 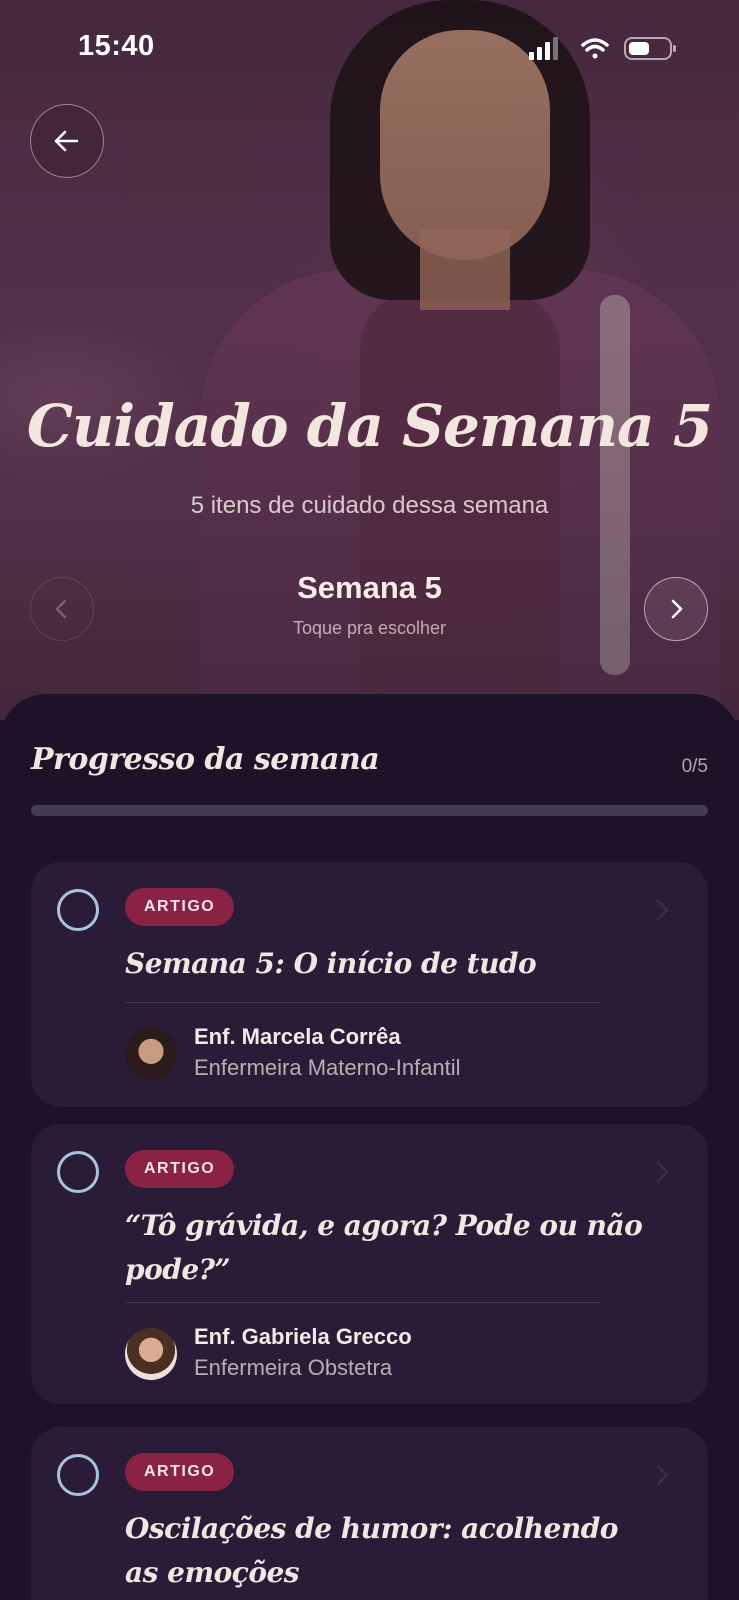 What do you see at coordinates (384, 1247) in the screenshot?
I see `item-title: “Tô grávida, e agora? Pode ou não pode?”` at bounding box center [384, 1247].